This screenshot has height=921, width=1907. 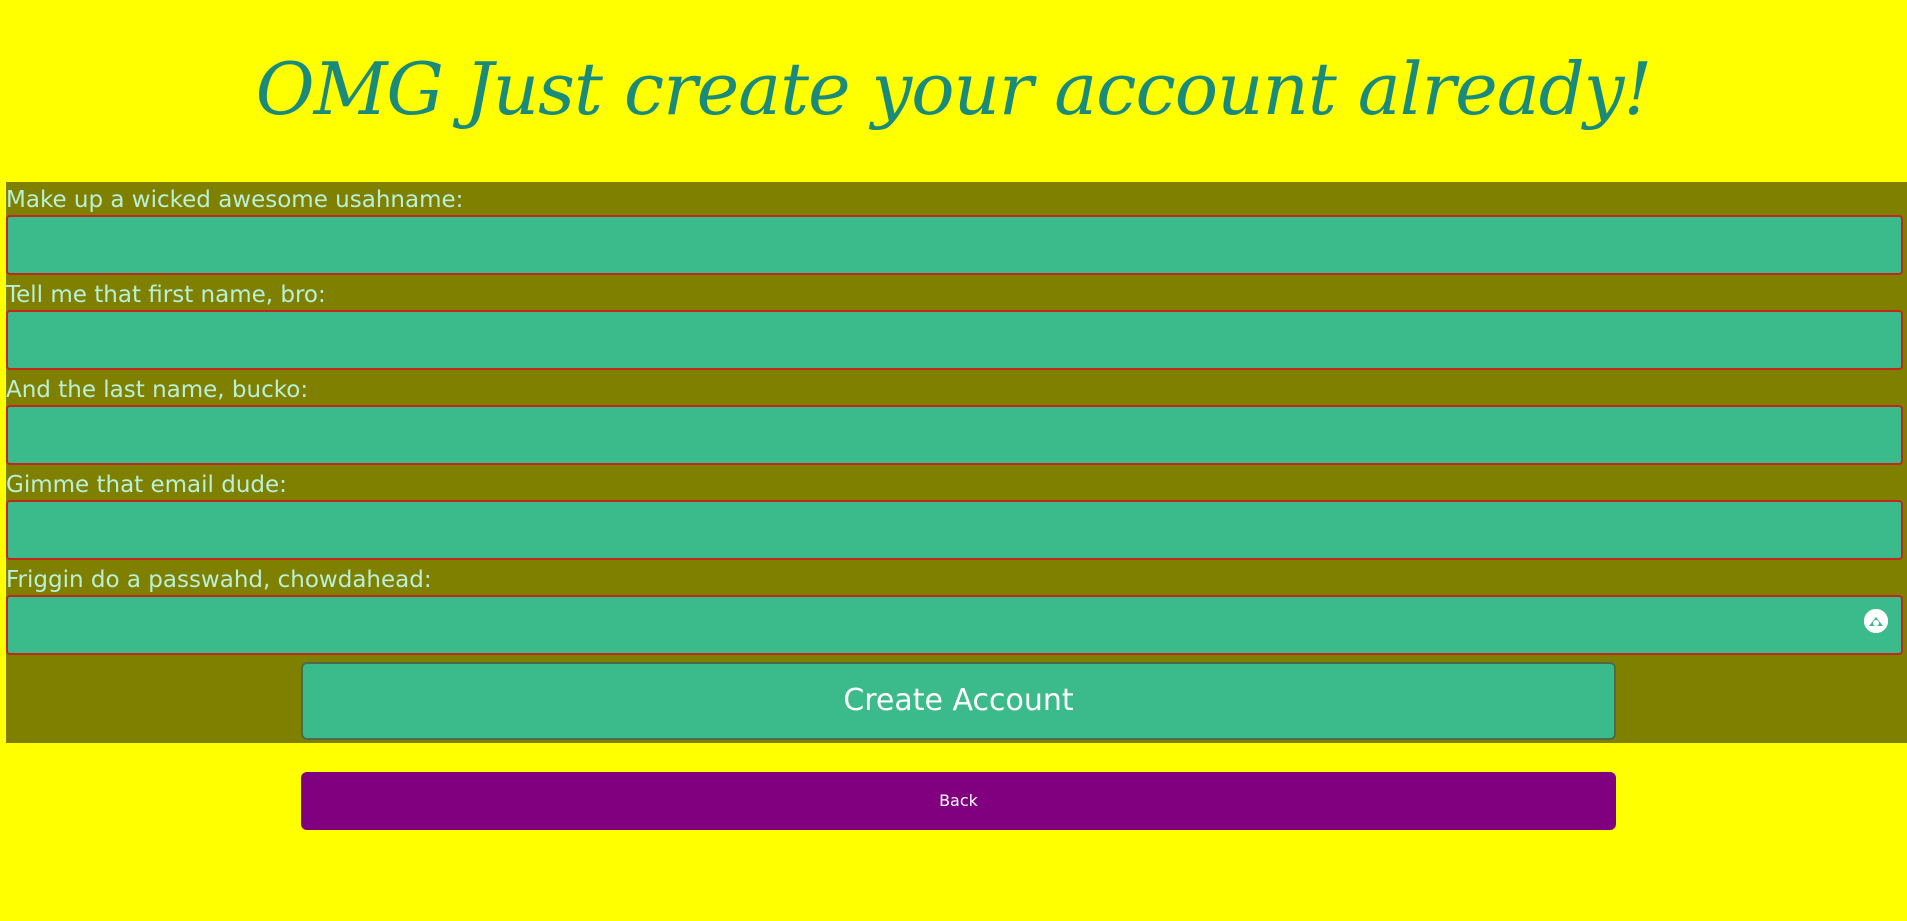 What do you see at coordinates (954, 530) in the screenshot?
I see `email-input` at bounding box center [954, 530].